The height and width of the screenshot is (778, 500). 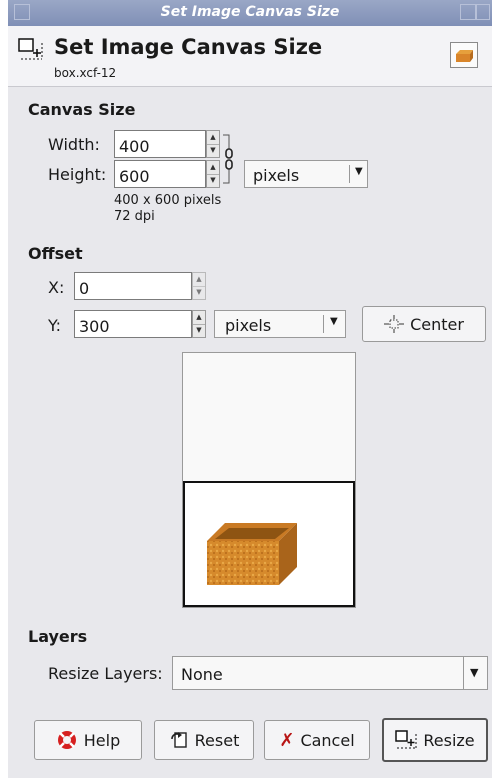 I want to click on y-offset-input: 300, so click(x=133, y=324).